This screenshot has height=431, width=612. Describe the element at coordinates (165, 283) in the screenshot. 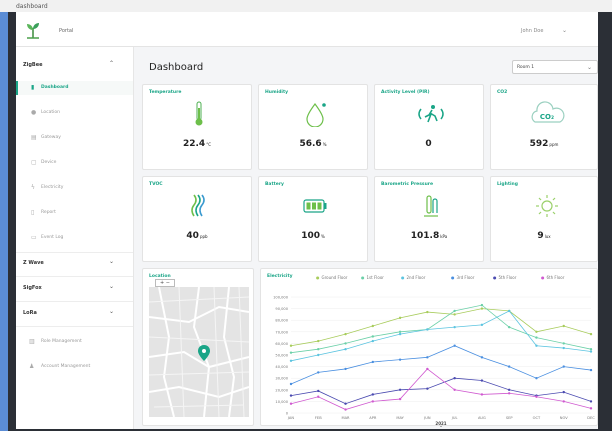

I see `map-zoom-control: + −` at that location.